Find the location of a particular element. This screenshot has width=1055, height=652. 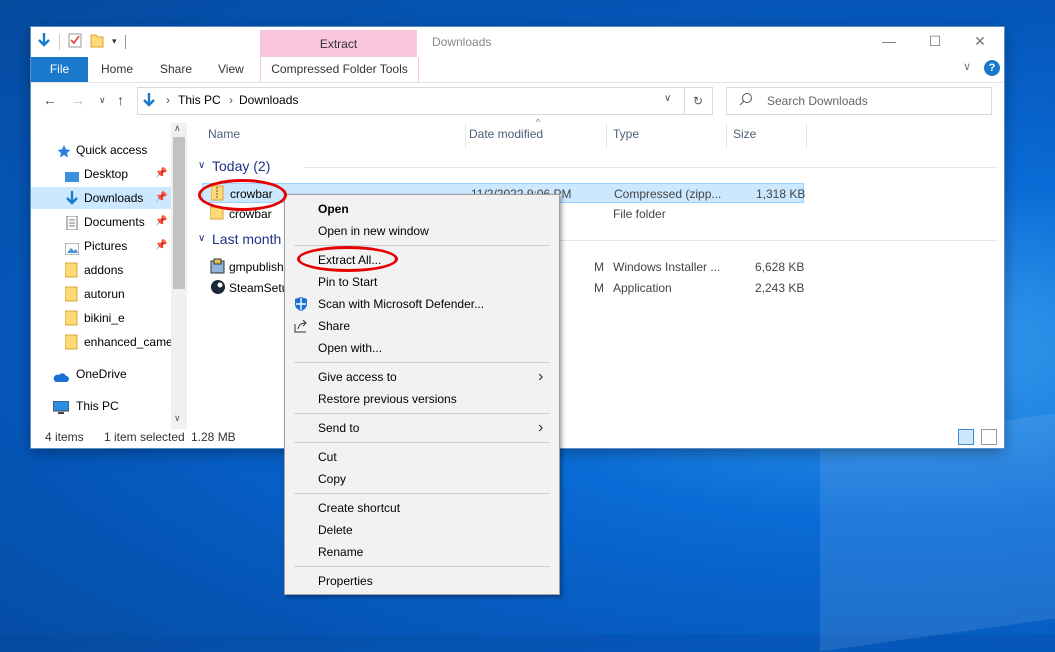

search-input: Search Downloads is located at coordinates (859, 101).